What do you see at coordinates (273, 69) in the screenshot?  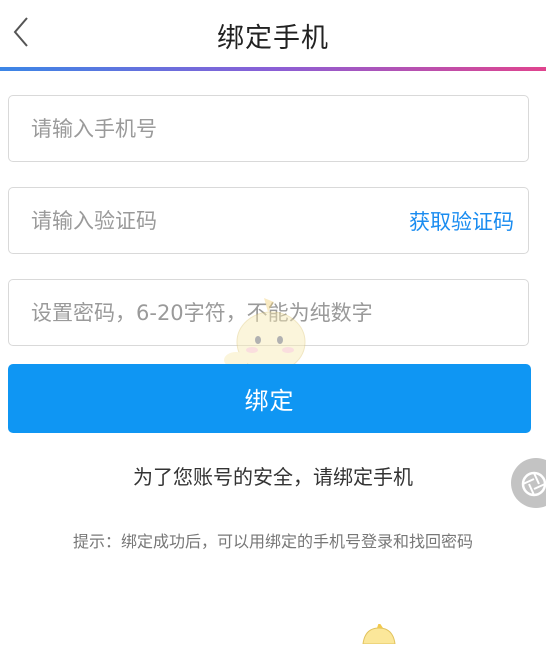 I see `header-gradient-divider` at bounding box center [273, 69].